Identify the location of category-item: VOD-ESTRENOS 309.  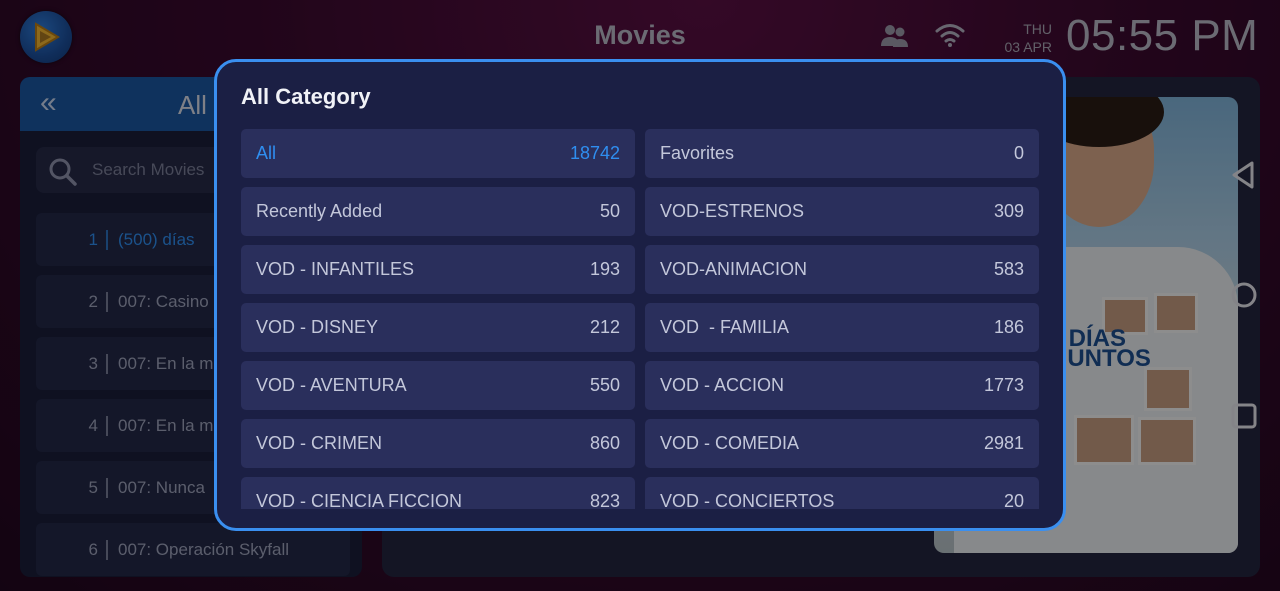
(842, 211).